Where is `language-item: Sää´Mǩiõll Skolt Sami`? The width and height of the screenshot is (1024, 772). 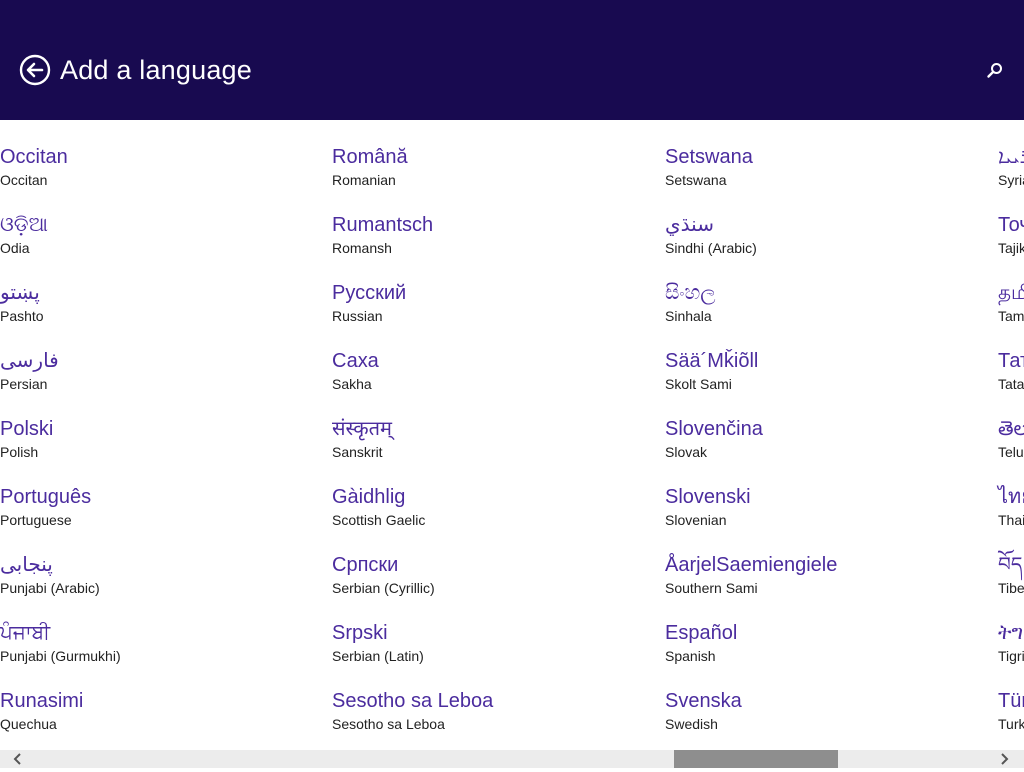
language-item: Sää´Mǩiõll Skolt Sami is located at coordinates (825, 382).